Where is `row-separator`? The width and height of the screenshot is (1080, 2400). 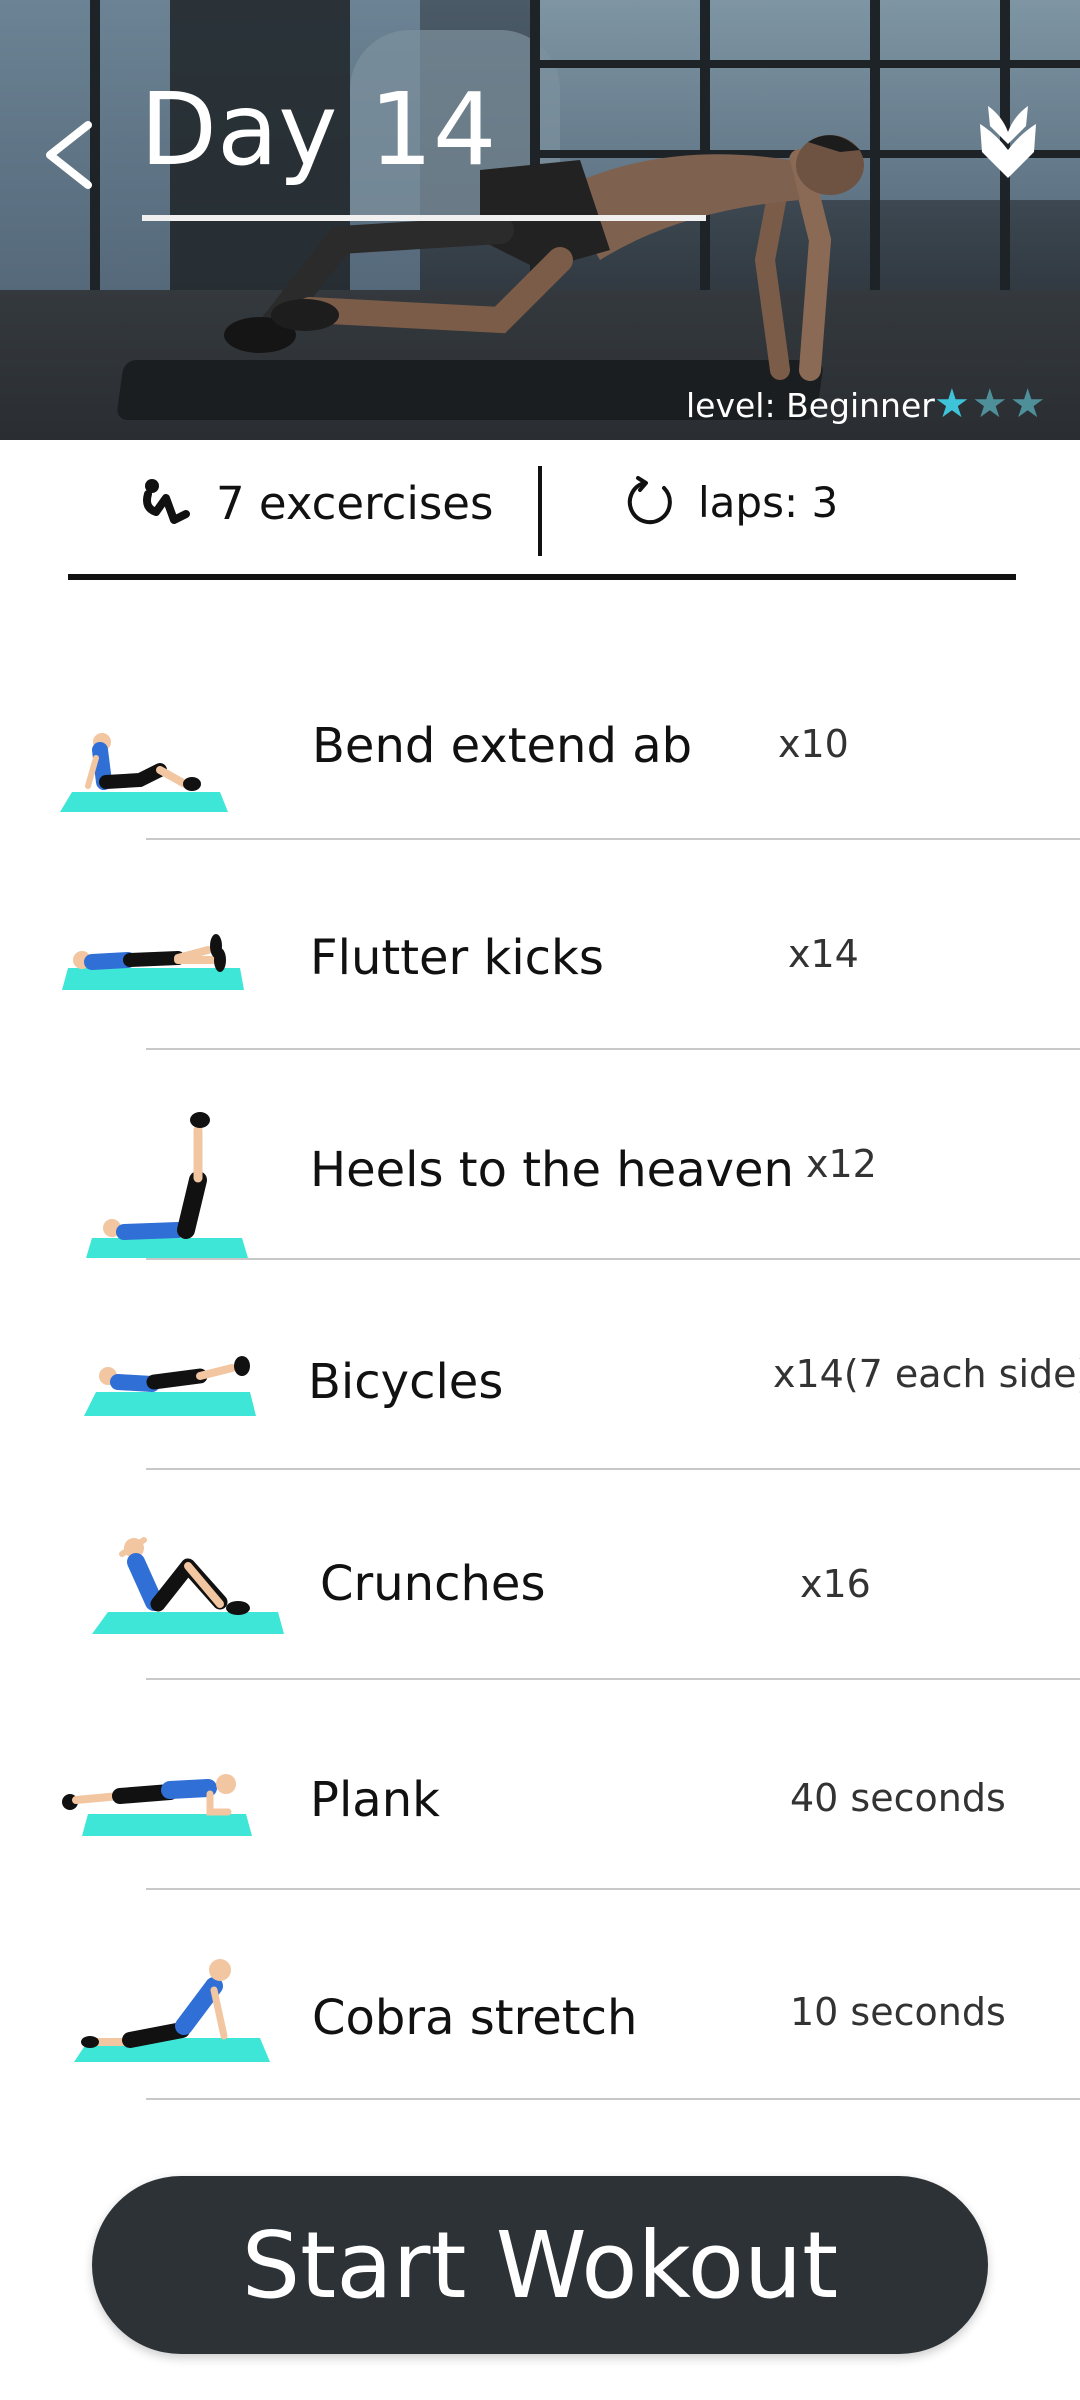
row-separator is located at coordinates (613, 2099).